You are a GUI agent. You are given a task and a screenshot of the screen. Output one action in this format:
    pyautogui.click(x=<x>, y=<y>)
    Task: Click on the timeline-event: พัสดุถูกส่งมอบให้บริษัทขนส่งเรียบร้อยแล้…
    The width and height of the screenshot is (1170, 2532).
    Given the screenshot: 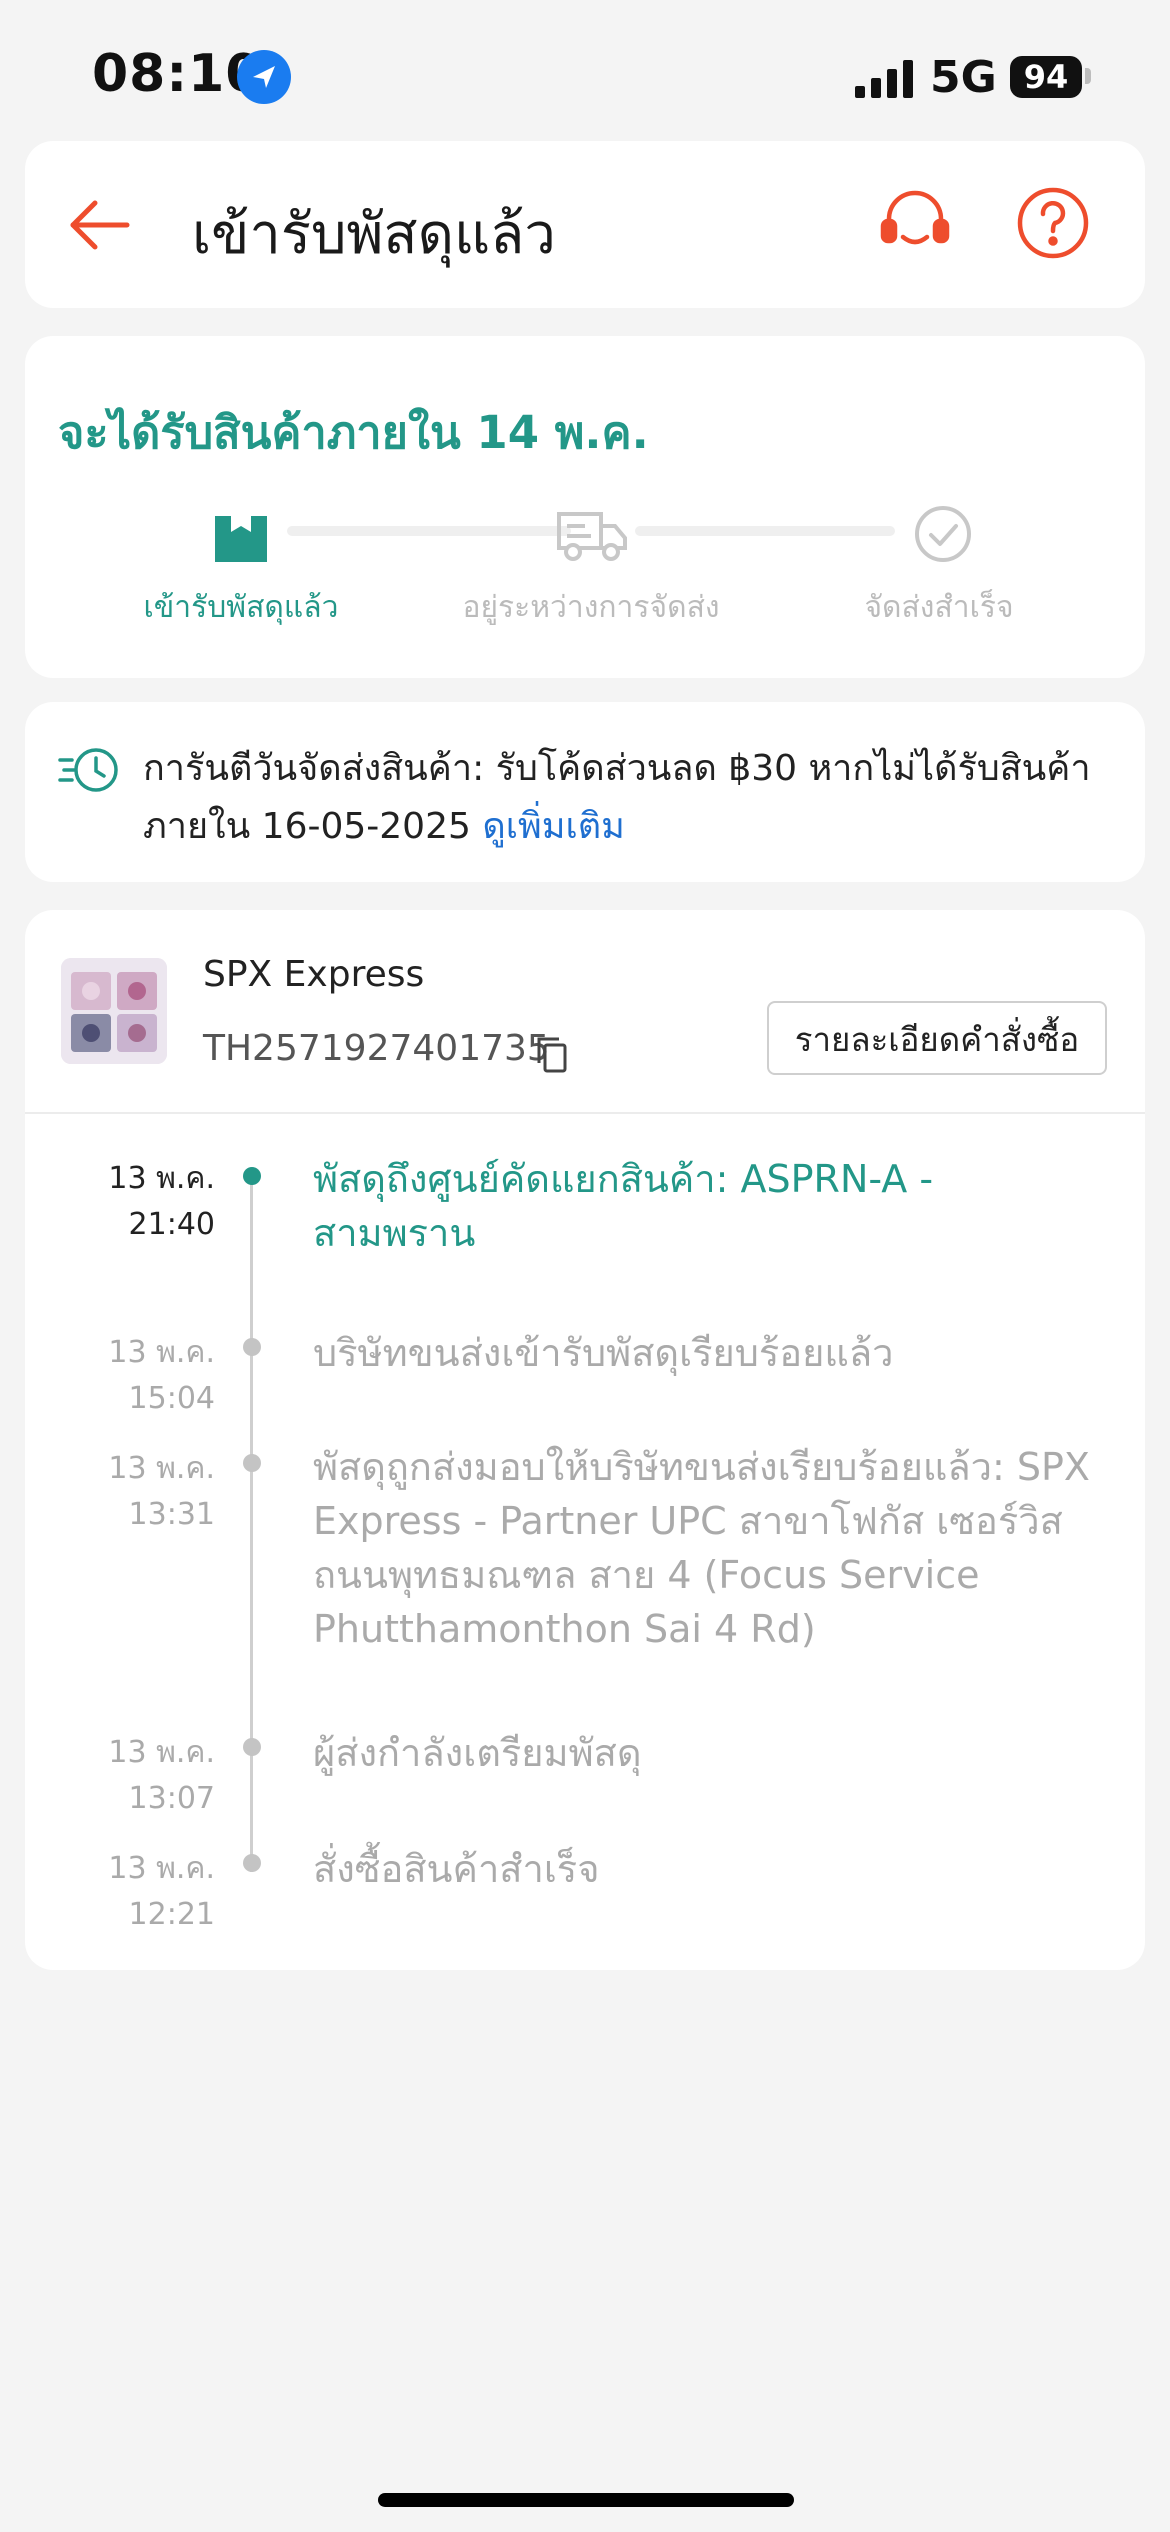 What is the action you would take?
    pyautogui.click(x=701, y=1548)
    